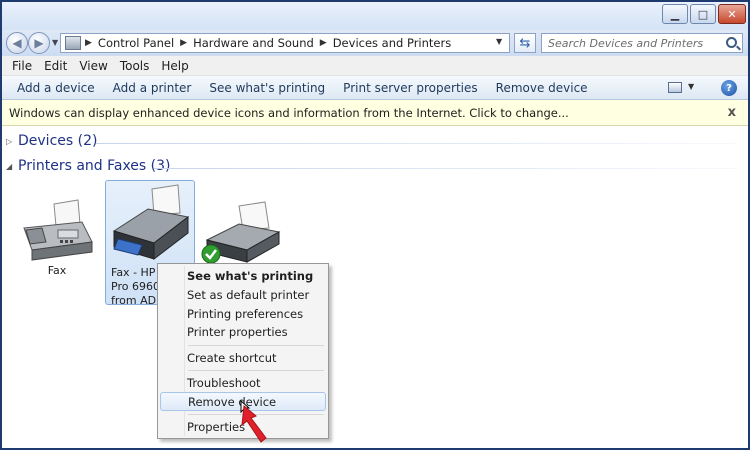 This screenshot has width=750, height=450. I want to click on breadcrumb-devices-and-printers: Devices and Printers, so click(392, 43).